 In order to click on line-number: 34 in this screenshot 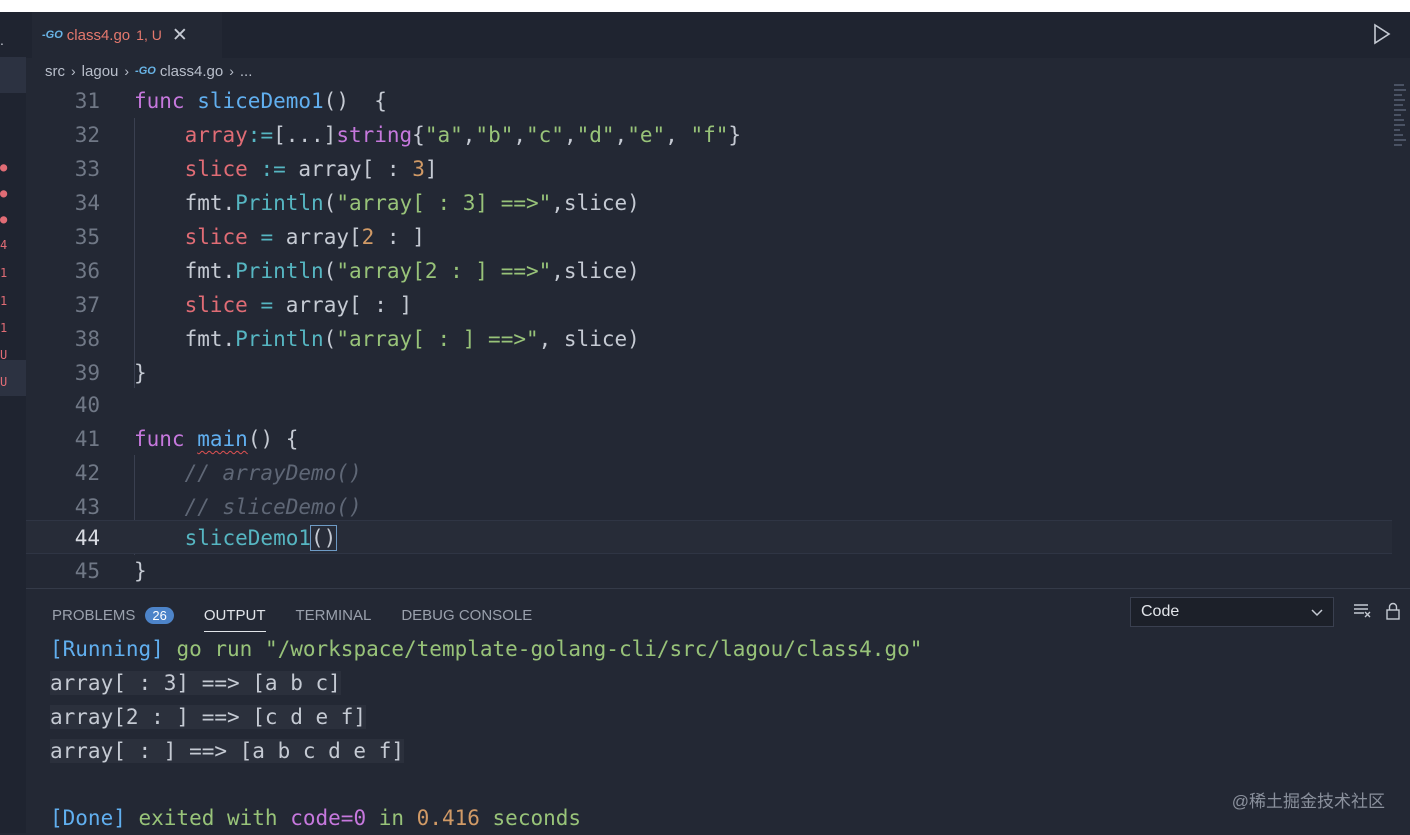, I will do `click(87, 203)`.